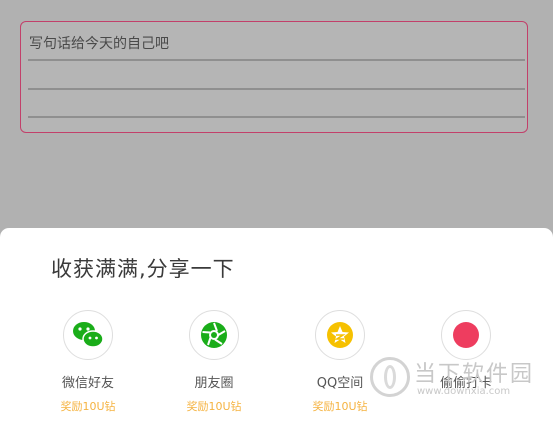 The width and height of the screenshot is (553, 423). I want to click on watermark-logo-icon, so click(390, 377).